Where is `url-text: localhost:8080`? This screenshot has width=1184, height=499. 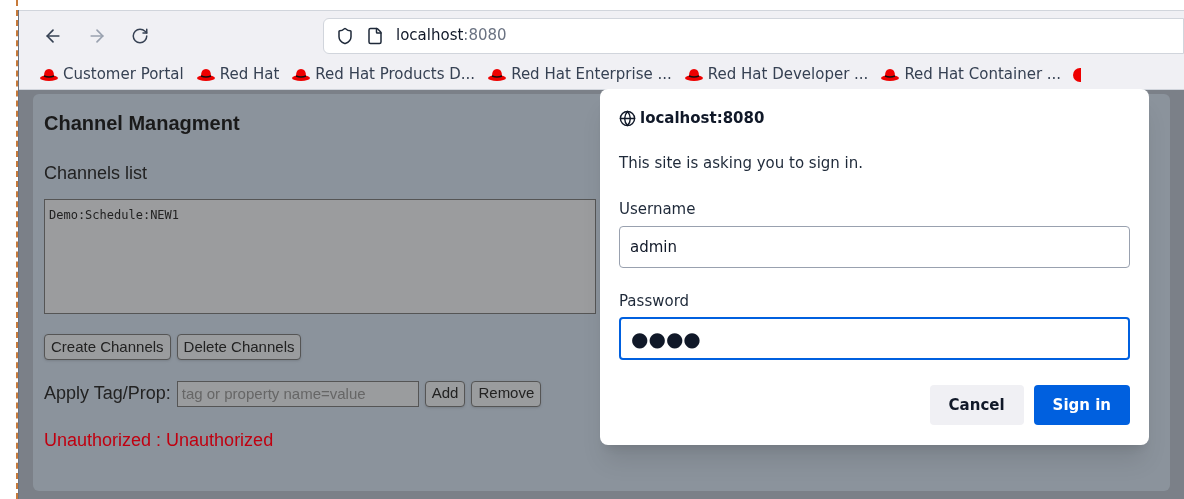 url-text: localhost:8080 is located at coordinates (451, 36).